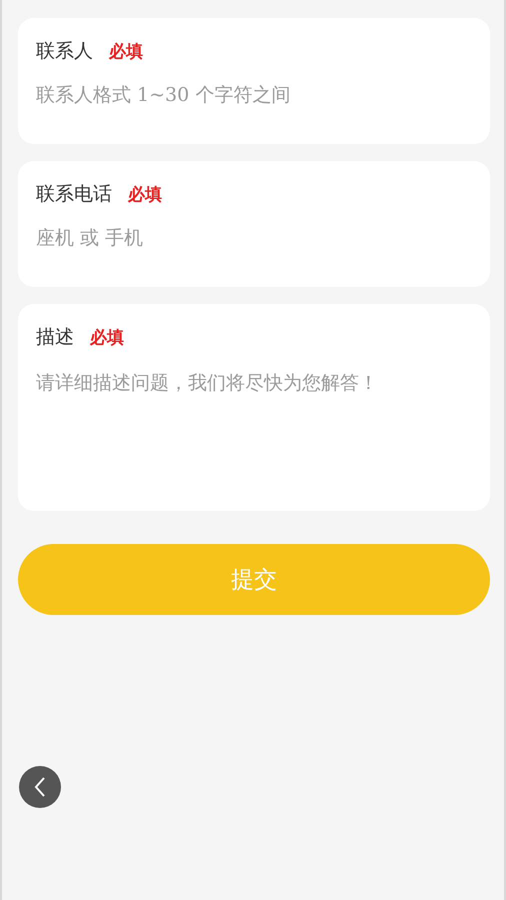 Image resolution: width=506 pixels, height=900 pixels. Describe the element at coordinates (64, 51) in the screenshot. I see `field-label: 联系人` at that location.